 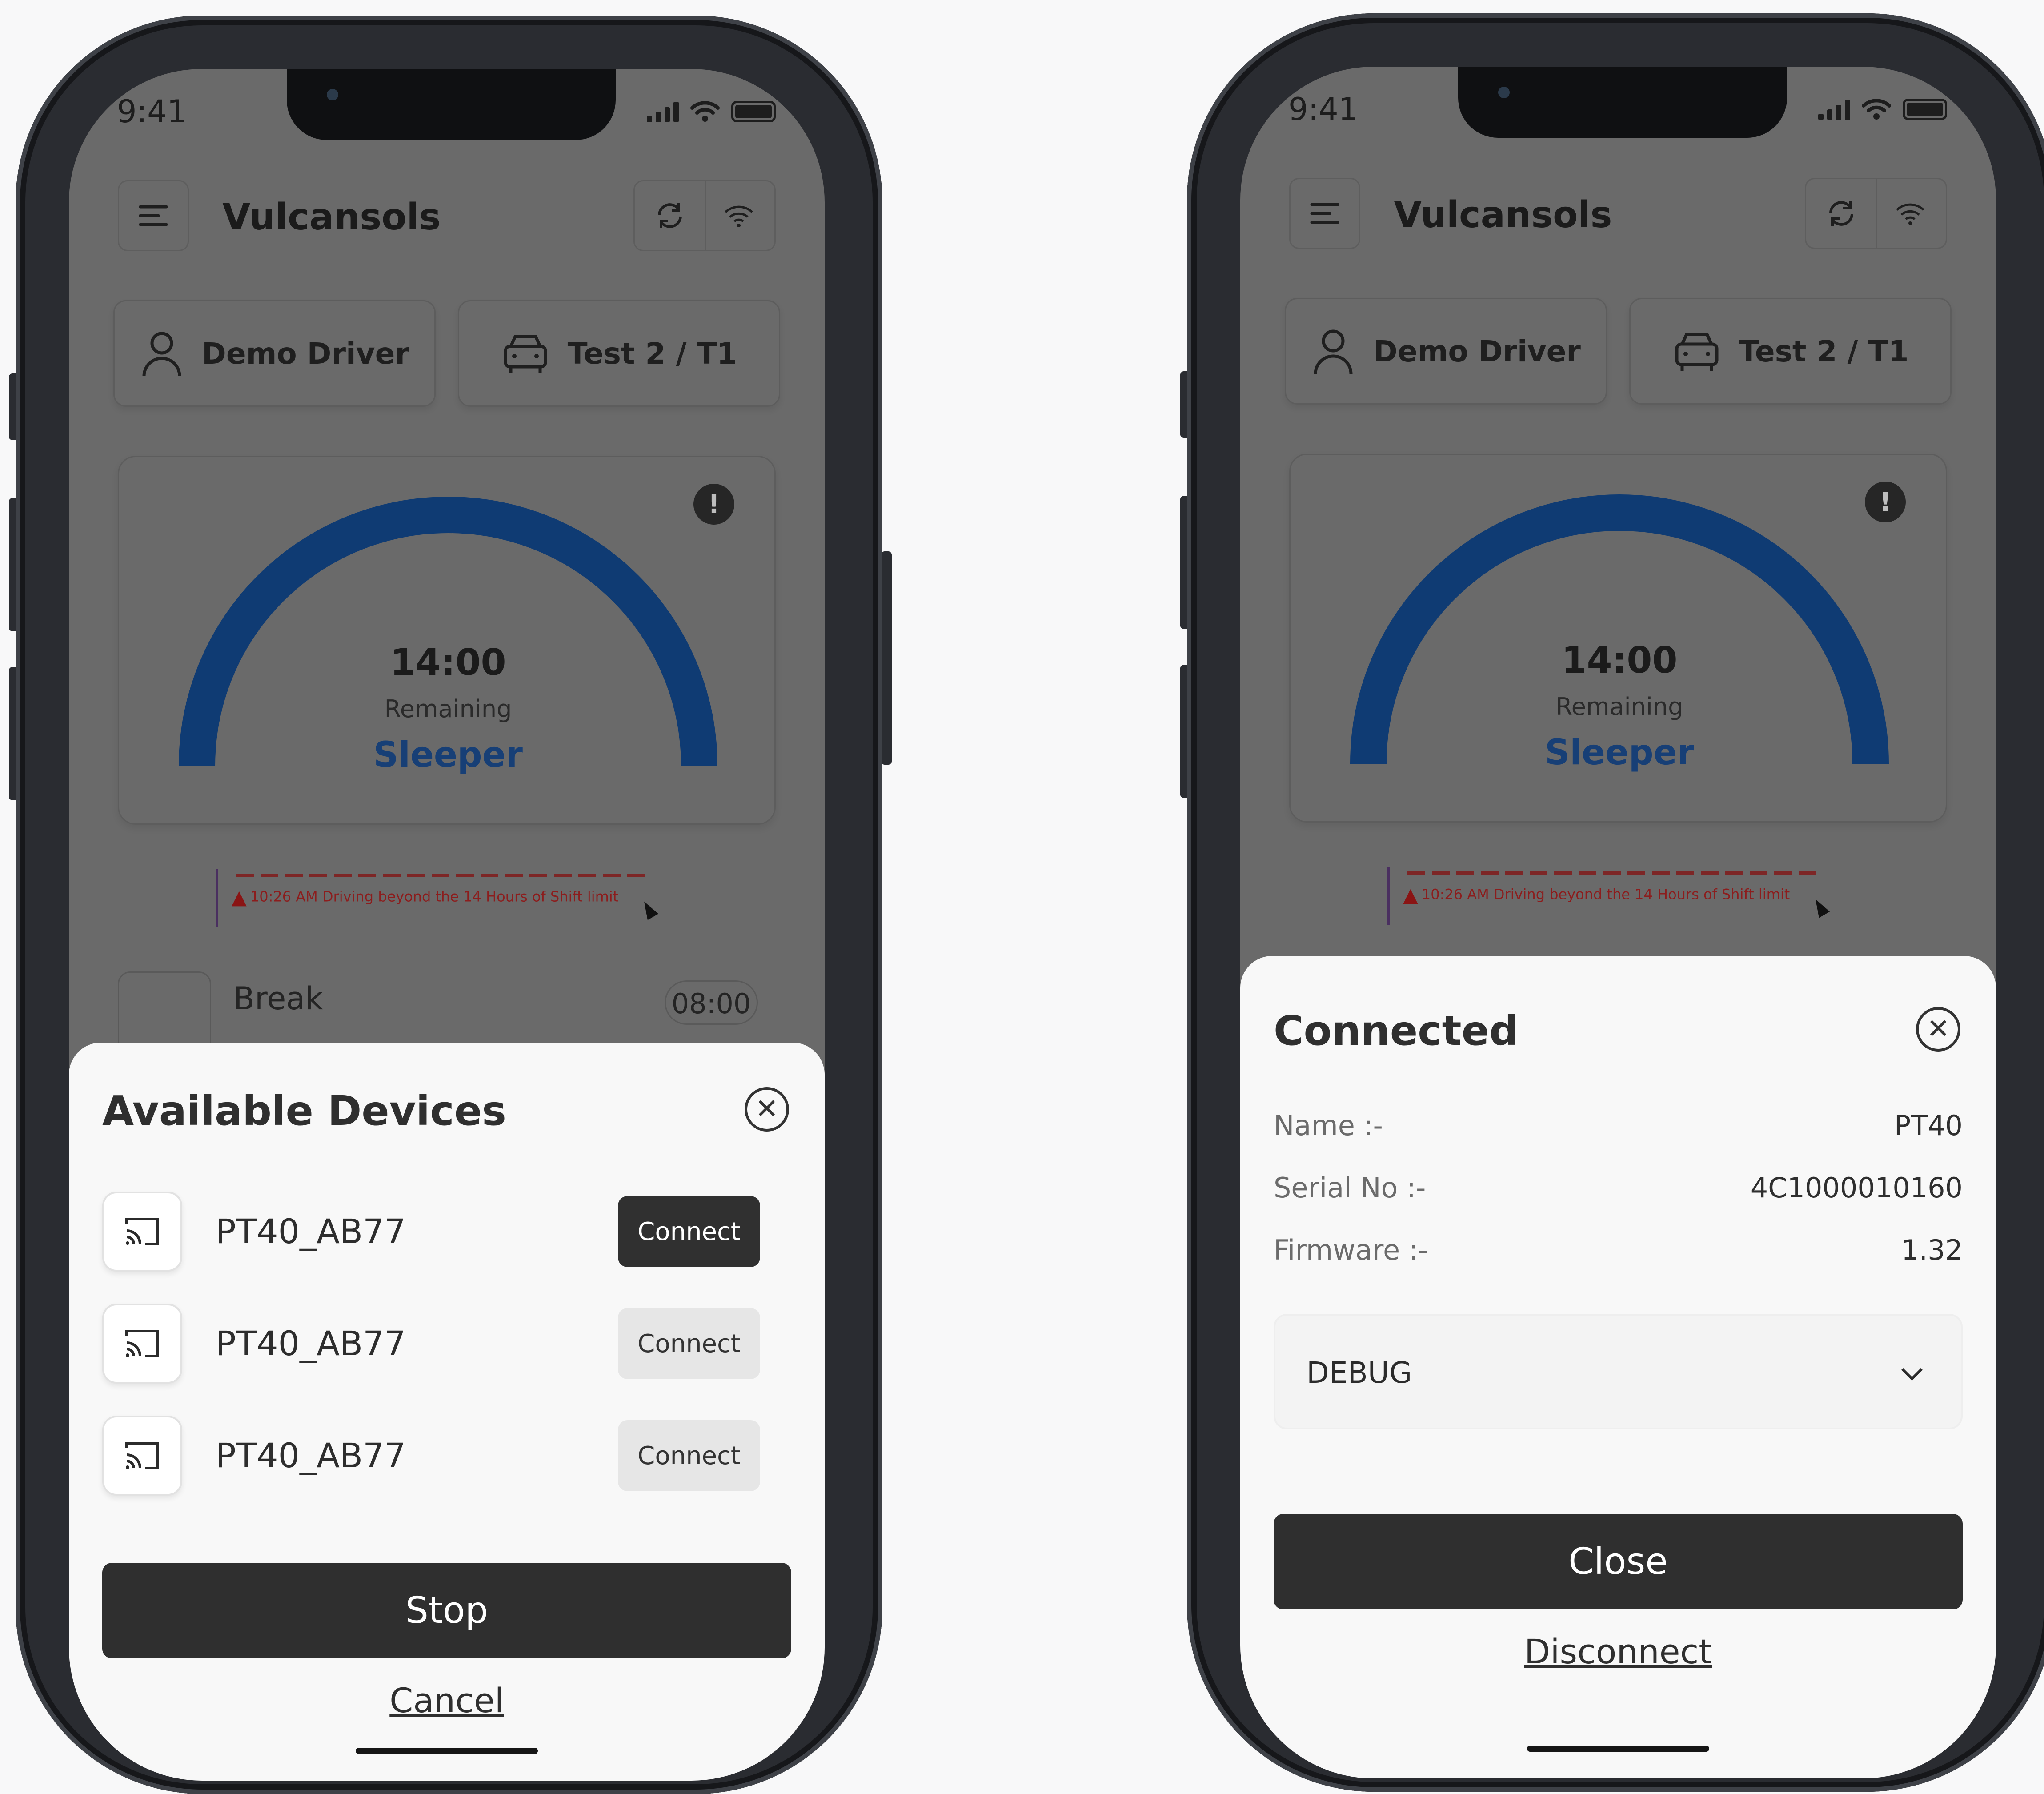 I want to click on car-icon, so click(x=1697, y=352).